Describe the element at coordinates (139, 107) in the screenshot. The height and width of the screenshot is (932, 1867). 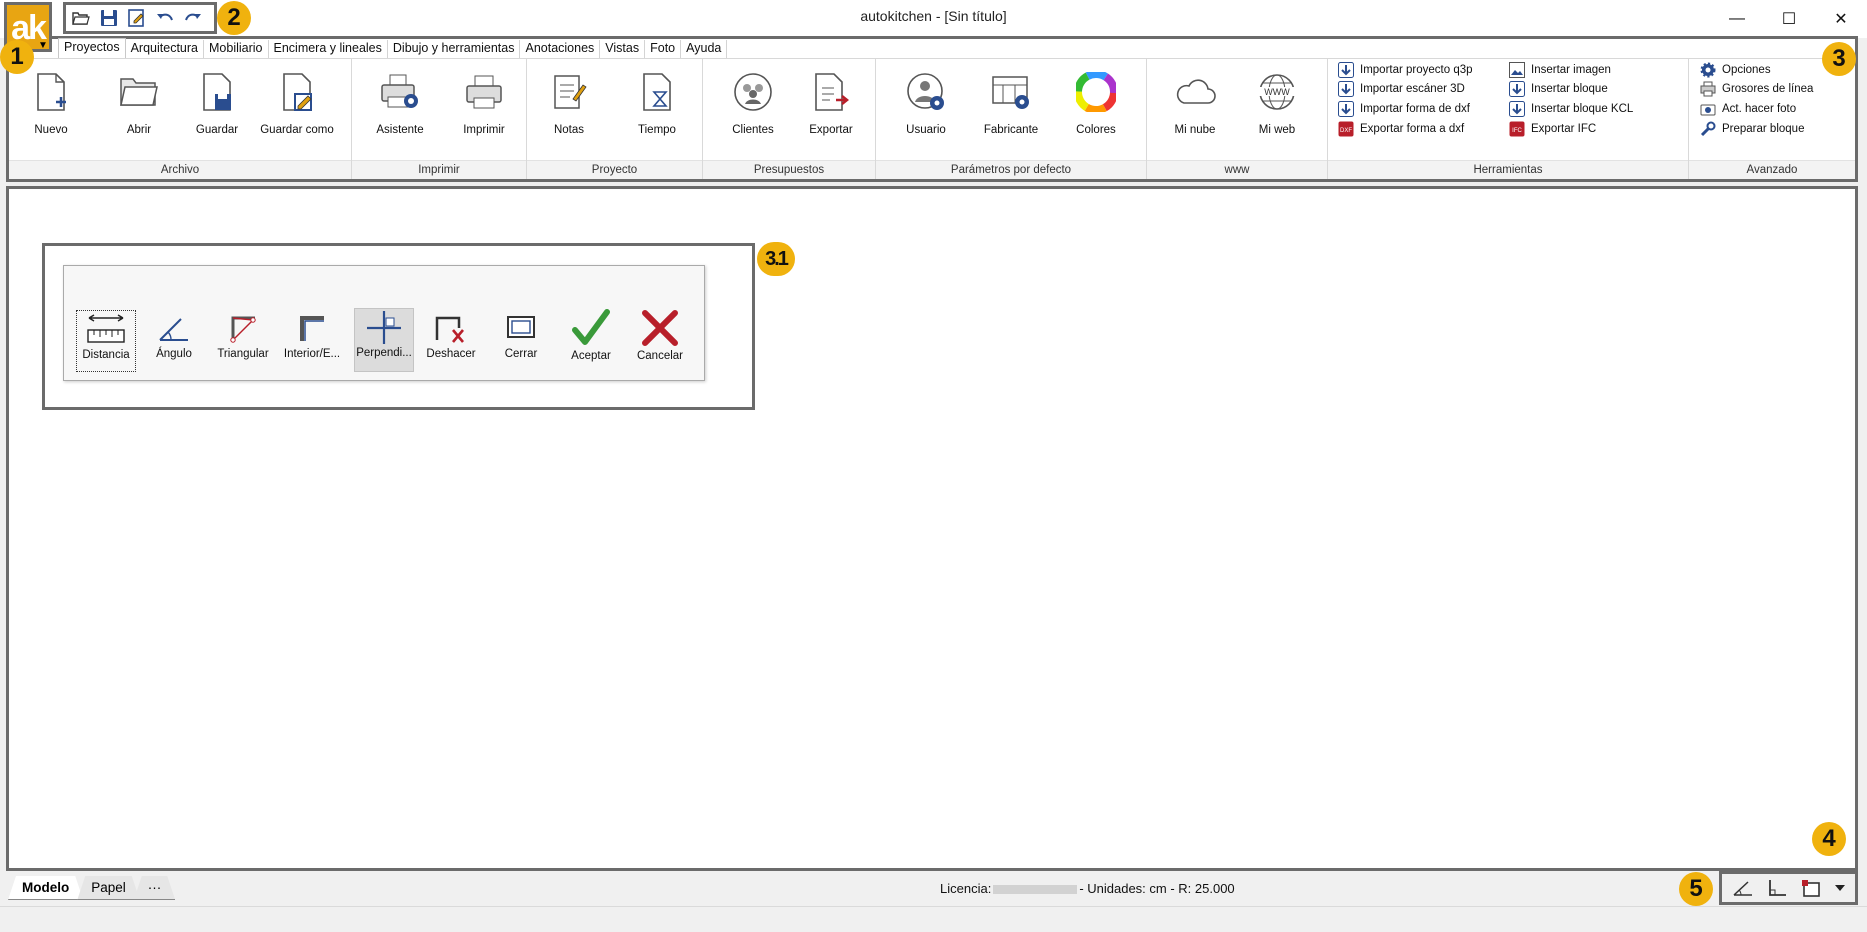
I see `abrir-button: Abrir` at that location.